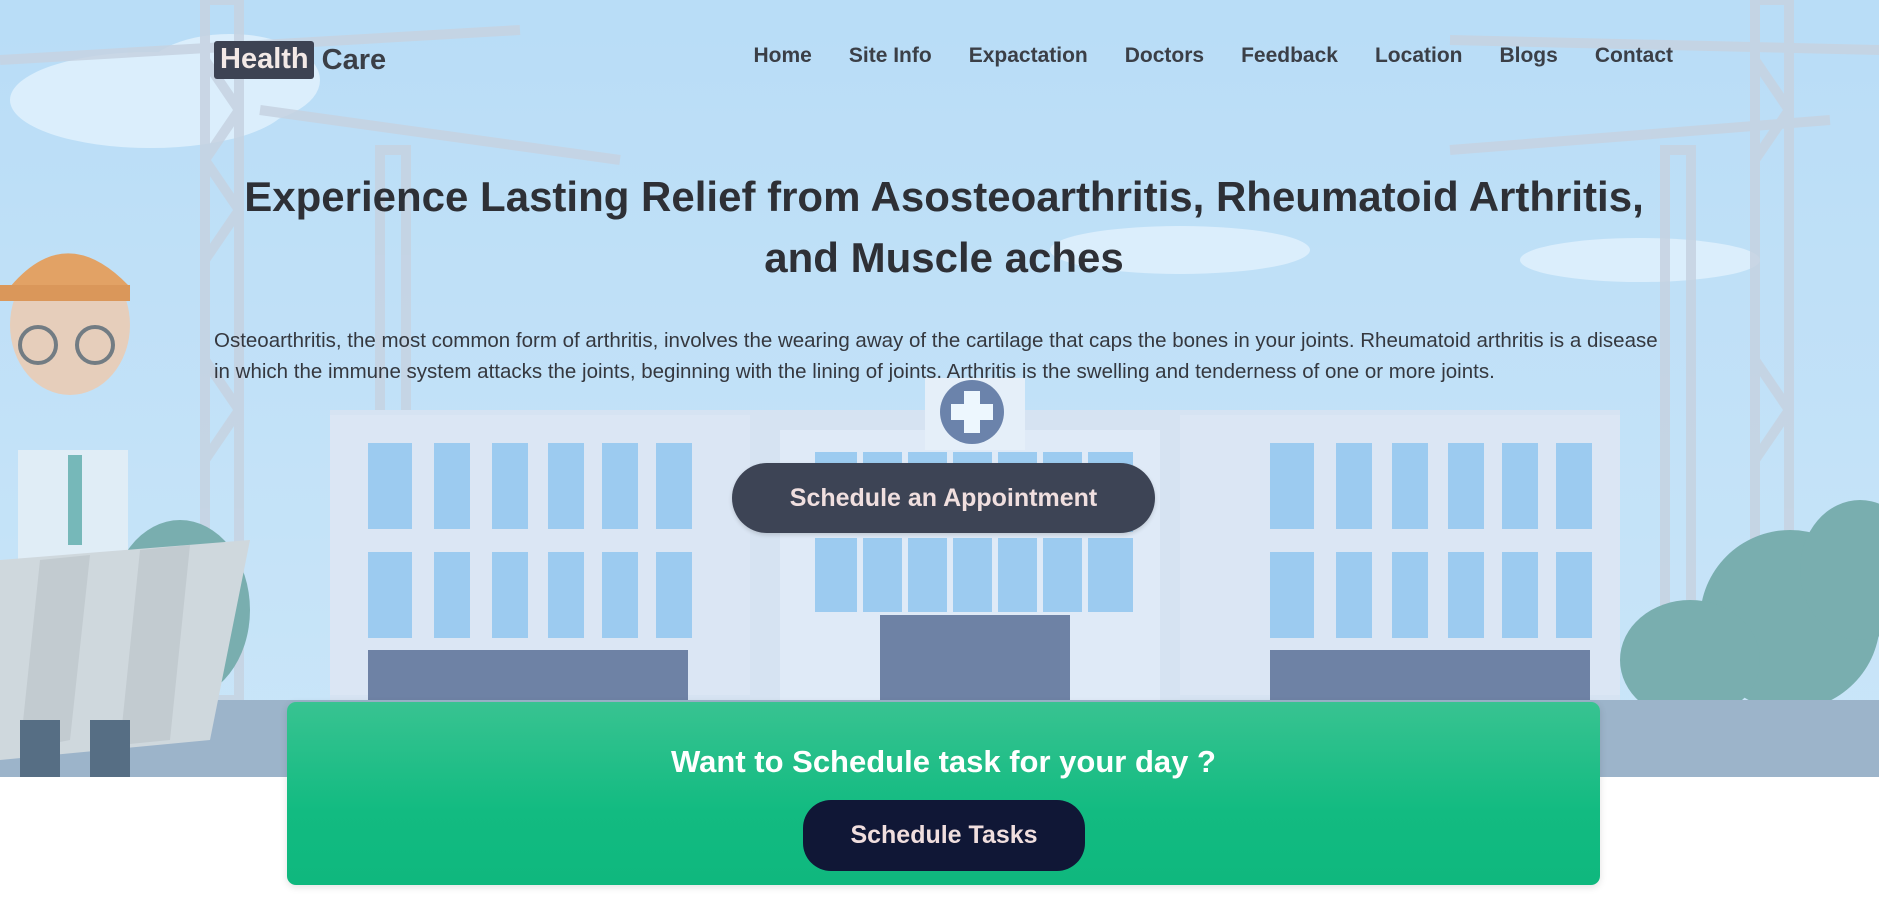 This screenshot has width=1879, height=914. I want to click on nav-doctors: Doctors, so click(1164, 56).